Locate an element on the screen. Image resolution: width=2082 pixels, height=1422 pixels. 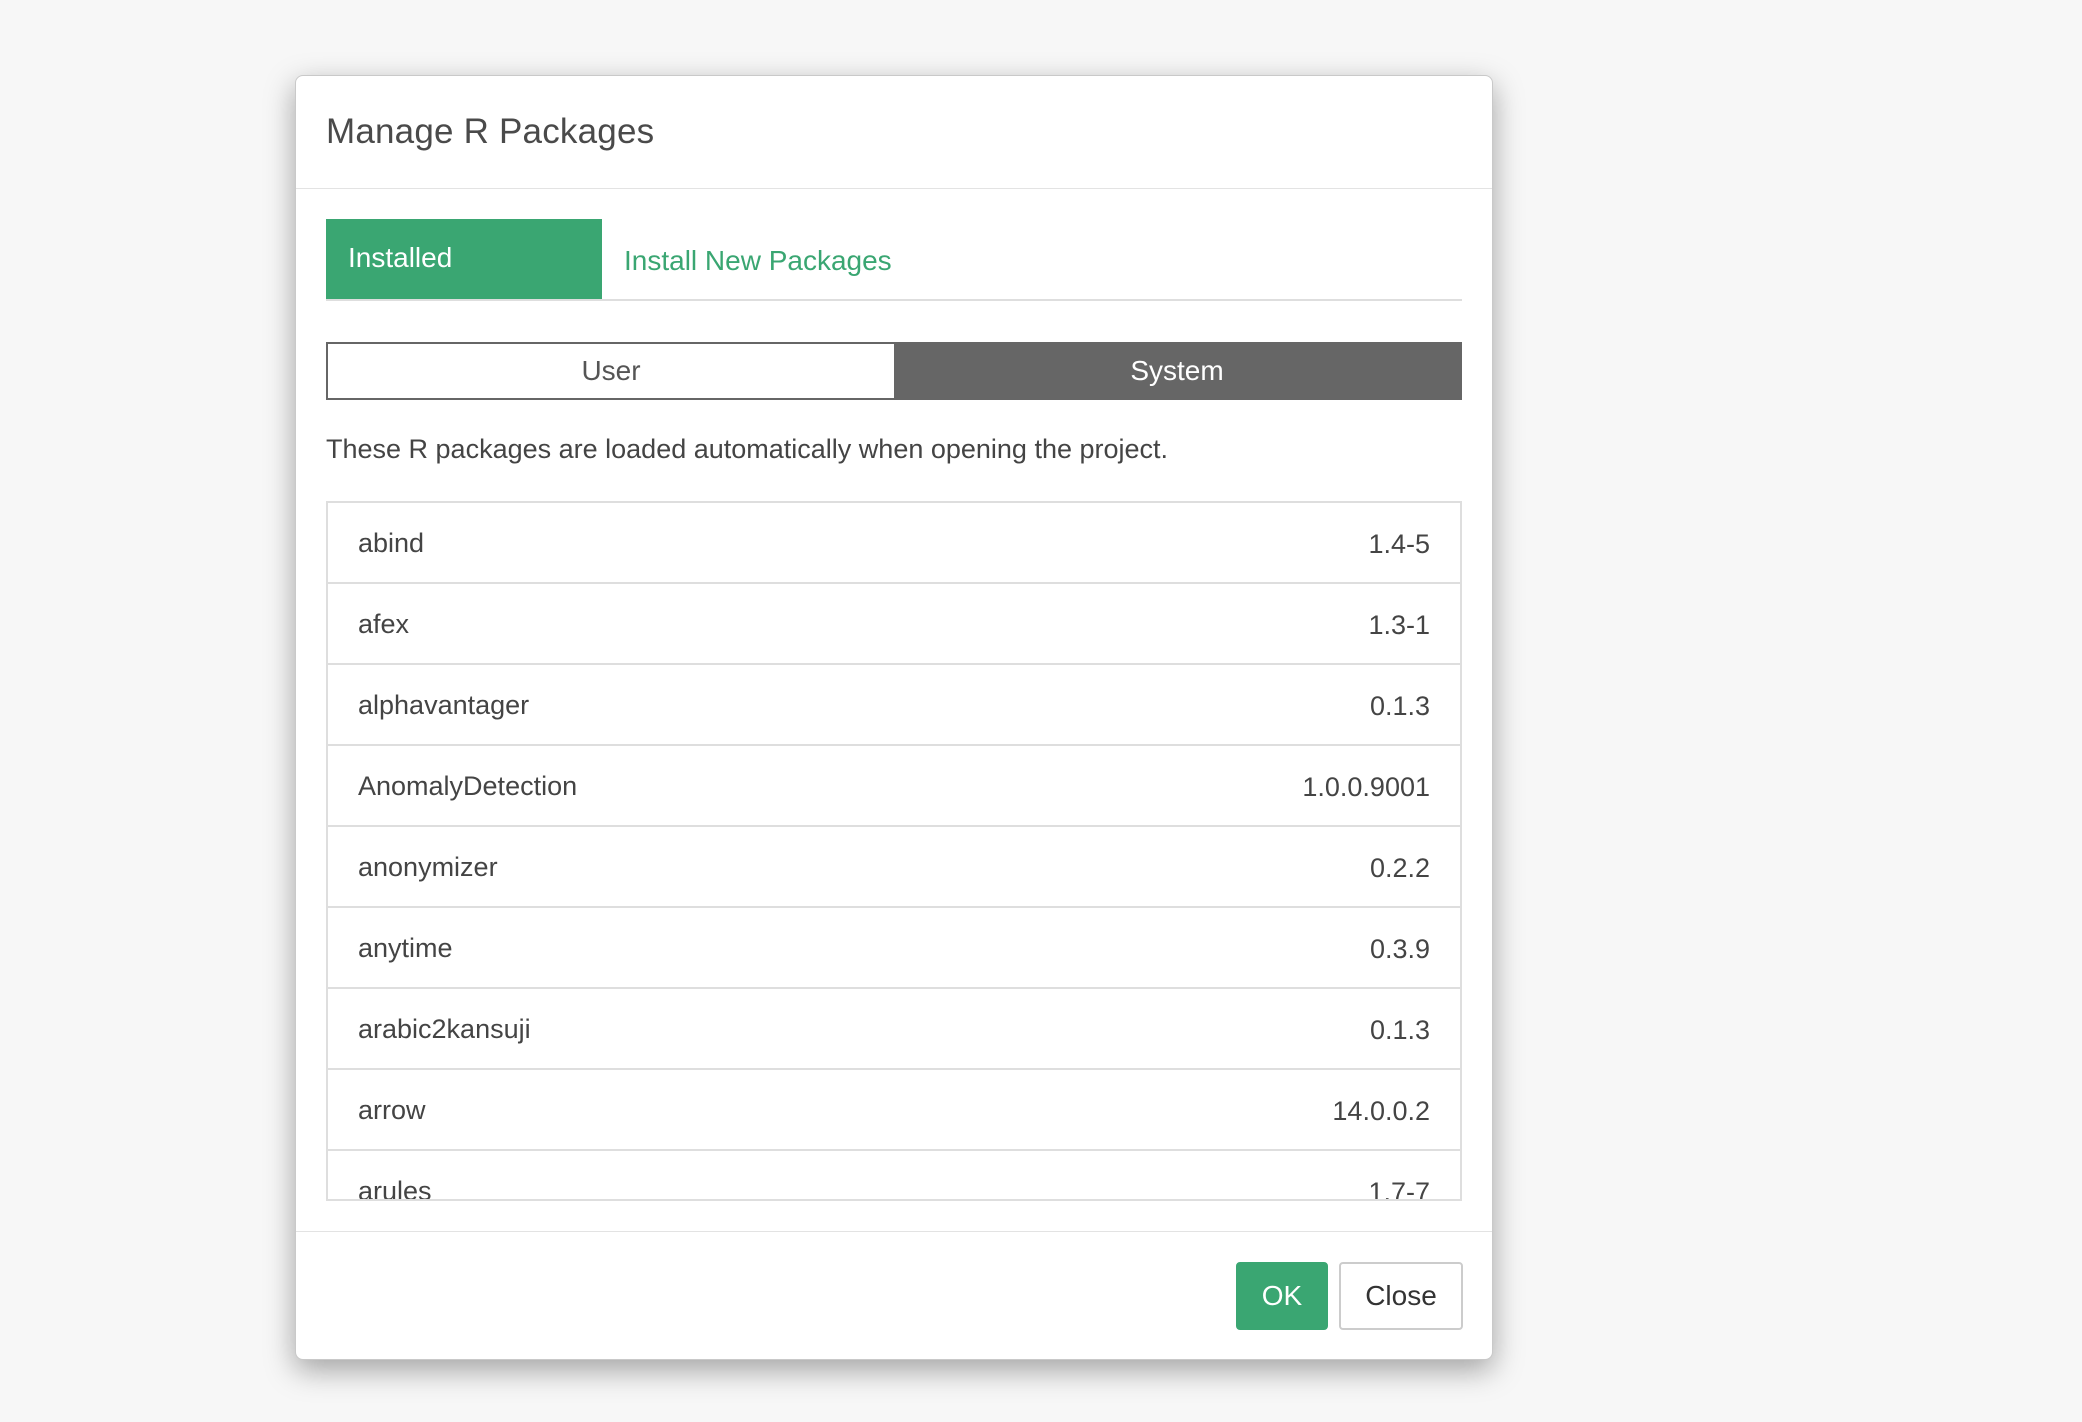
package-name: AnomalyDetection is located at coordinates (468, 786).